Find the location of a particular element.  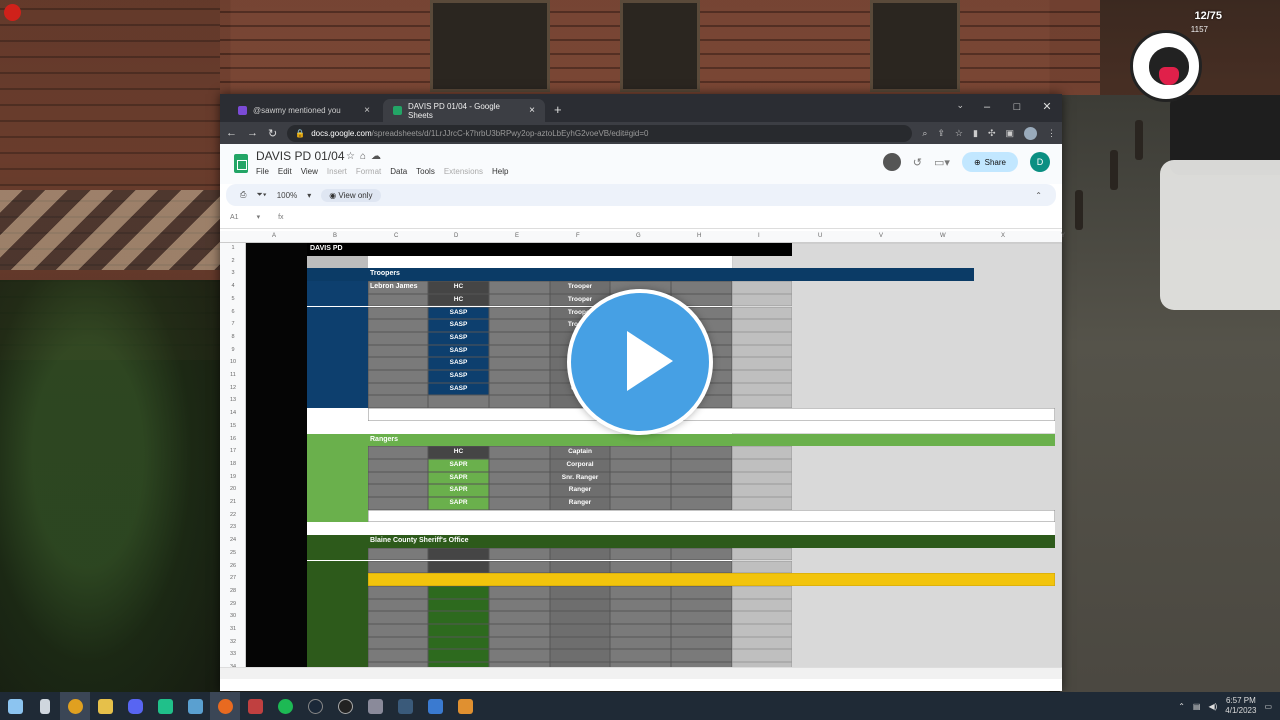

tab-google-sheets: DAVIS PD 01/04 - Google Sheets × is located at coordinates (464, 110).